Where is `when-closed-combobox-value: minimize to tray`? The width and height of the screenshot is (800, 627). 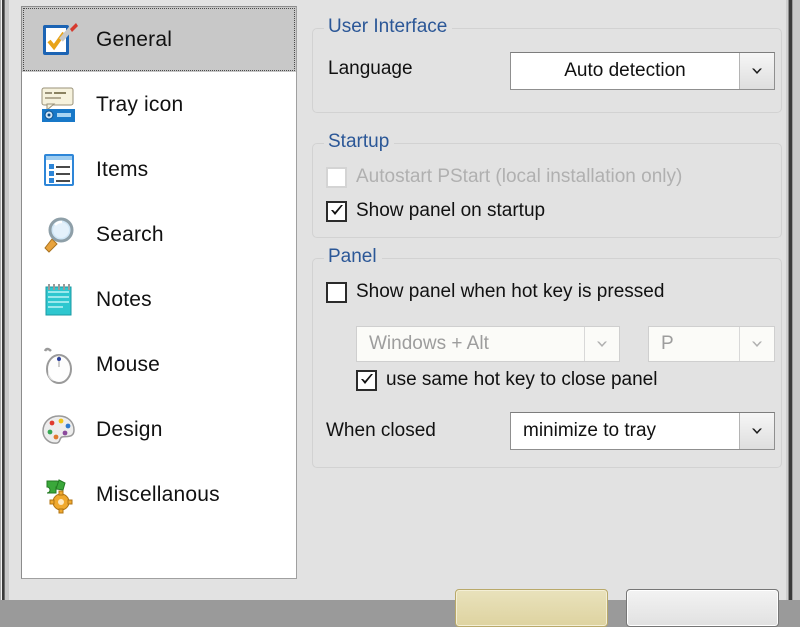 when-closed-combobox-value: minimize to tray is located at coordinates (590, 430).